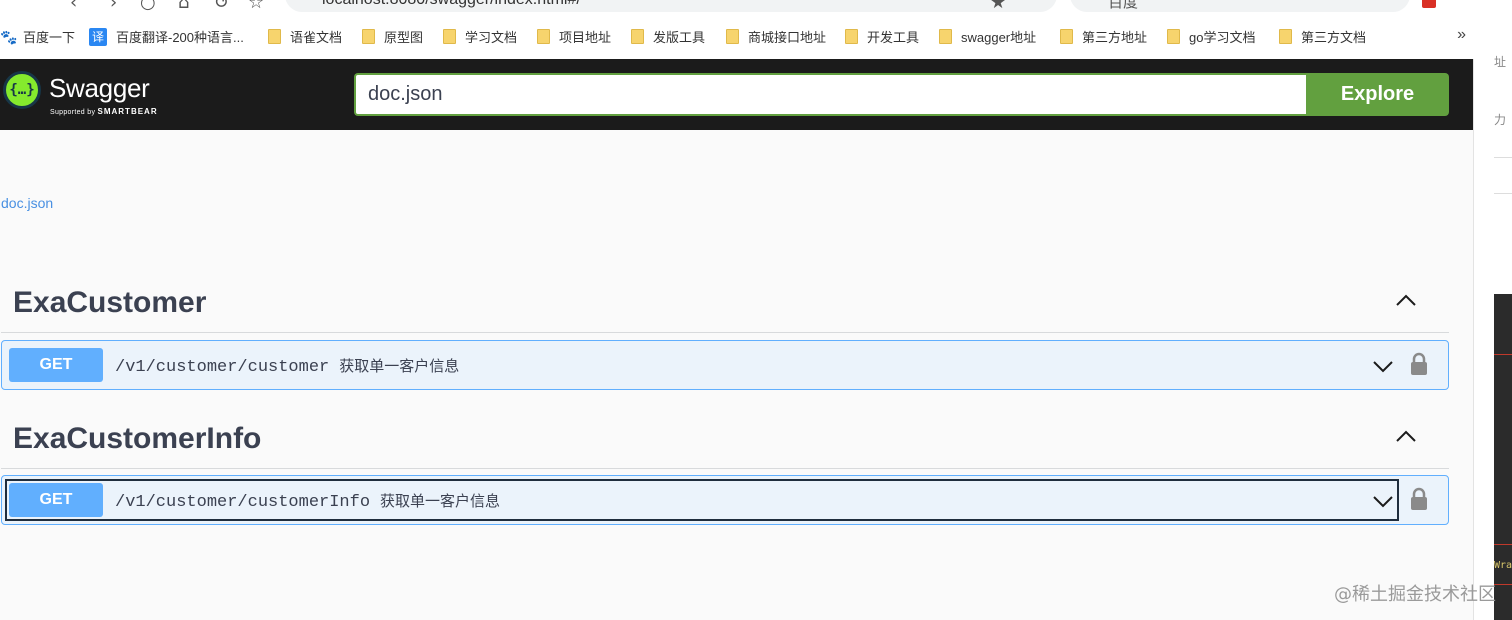  What do you see at coordinates (1115, 37) in the screenshot?
I see `bookmark-label: 第三方地址` at bounding box center [1115, 37].